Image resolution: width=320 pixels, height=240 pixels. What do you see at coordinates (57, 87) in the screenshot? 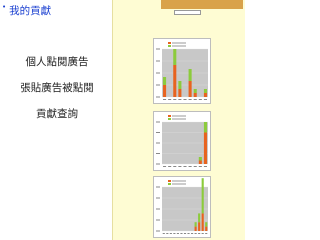
I see `menu-item-posted-ad-clicked: 張貼廣告被點閱` at bounding box center [57, 87].